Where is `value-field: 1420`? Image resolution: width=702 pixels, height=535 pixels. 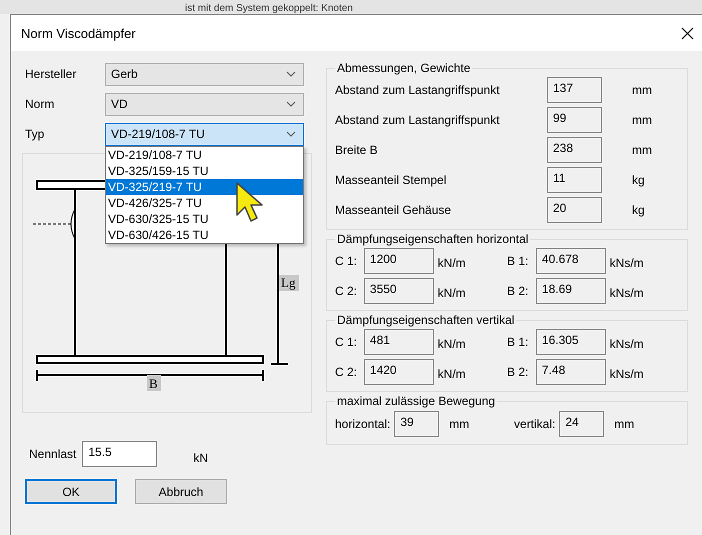
value-field: 1420 is located at coordinates (399, 372).